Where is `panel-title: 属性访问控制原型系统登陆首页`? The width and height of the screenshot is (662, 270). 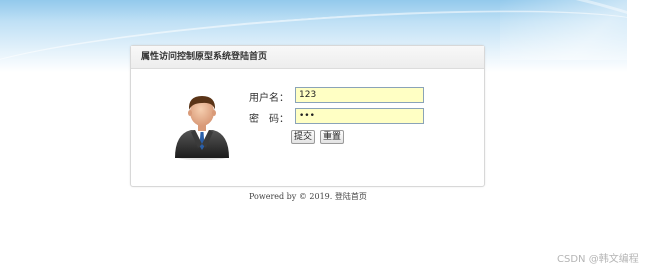 panel-title: 属性访问控制原型系统登陆首页 is located at coordinates (307, 57).